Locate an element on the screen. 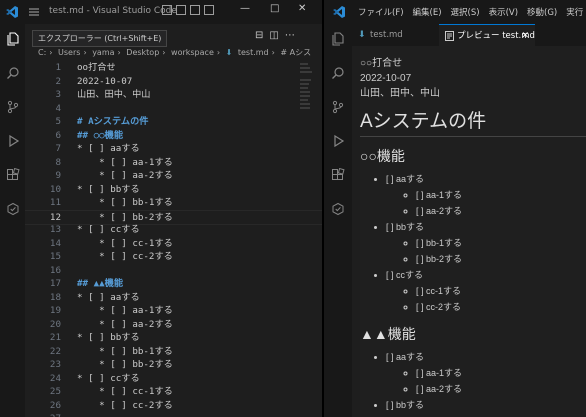  preview-paragraph: ○○打合せ is located at coordinates (381, 63).